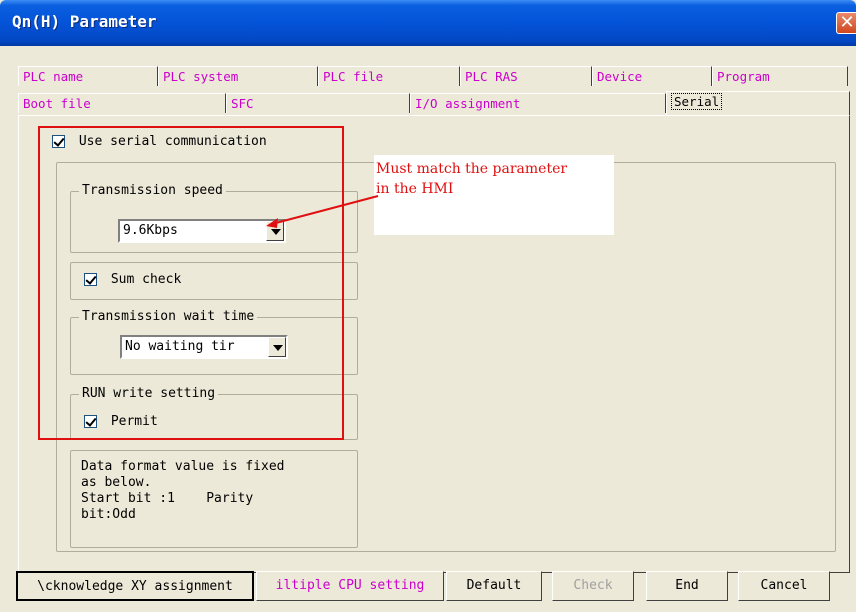 Image resolution: width=856 pixels, height=612 pixels. Describe the element at coordinates (526, 76) in the screenshot. I see `tab-plc-ras: PLC RAS` at that location.